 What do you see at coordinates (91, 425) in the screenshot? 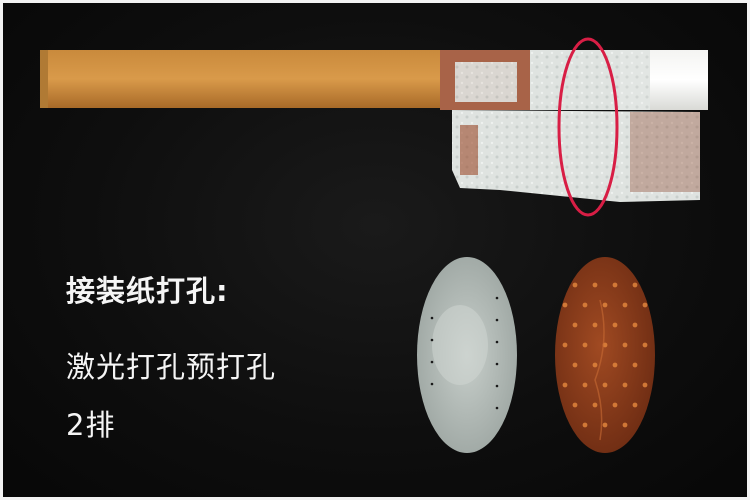
I see `caption-line-rows: 2排` at bounding box center [91, 425].